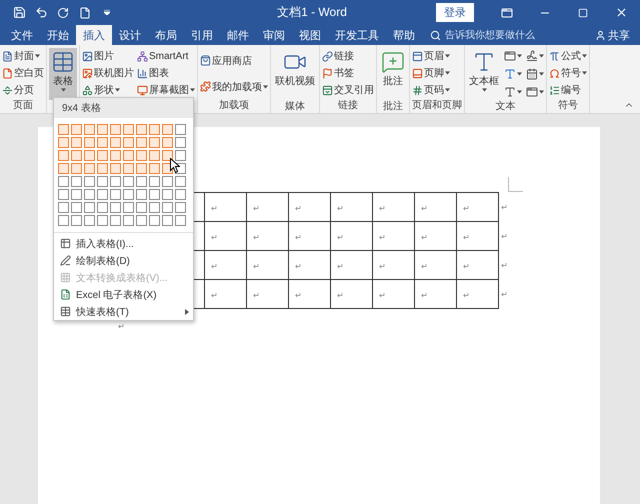  What do you see at coordinates (234, 60) in the screenshot?
I see `ribbon-button: 应用商店` at bounding box center [234, 60].